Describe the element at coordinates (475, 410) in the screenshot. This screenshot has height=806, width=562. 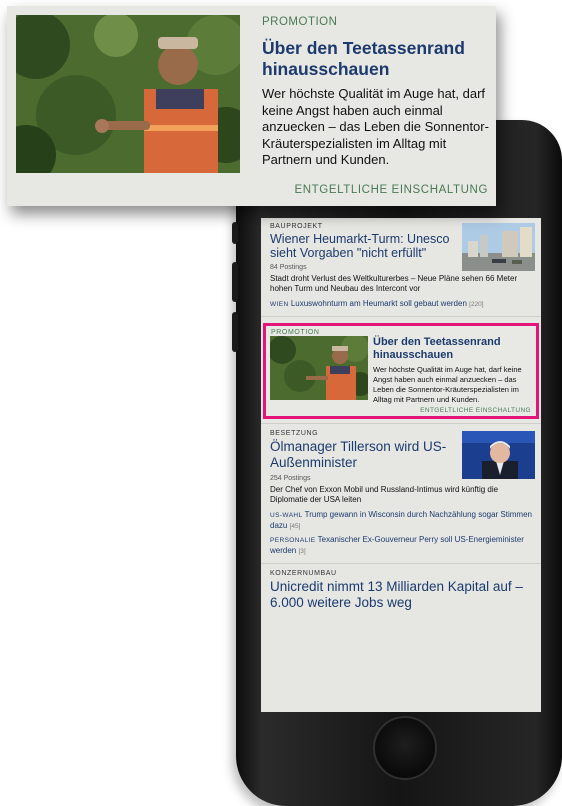
I see `promo-sponsored-label: ENTGELTLICHE EINSCHALTUNG` at that location.